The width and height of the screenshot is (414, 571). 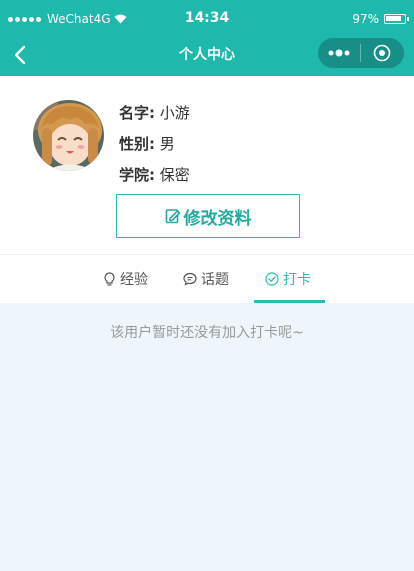 I want to click on tab-topics: 话题, so click(x=206, y=279).